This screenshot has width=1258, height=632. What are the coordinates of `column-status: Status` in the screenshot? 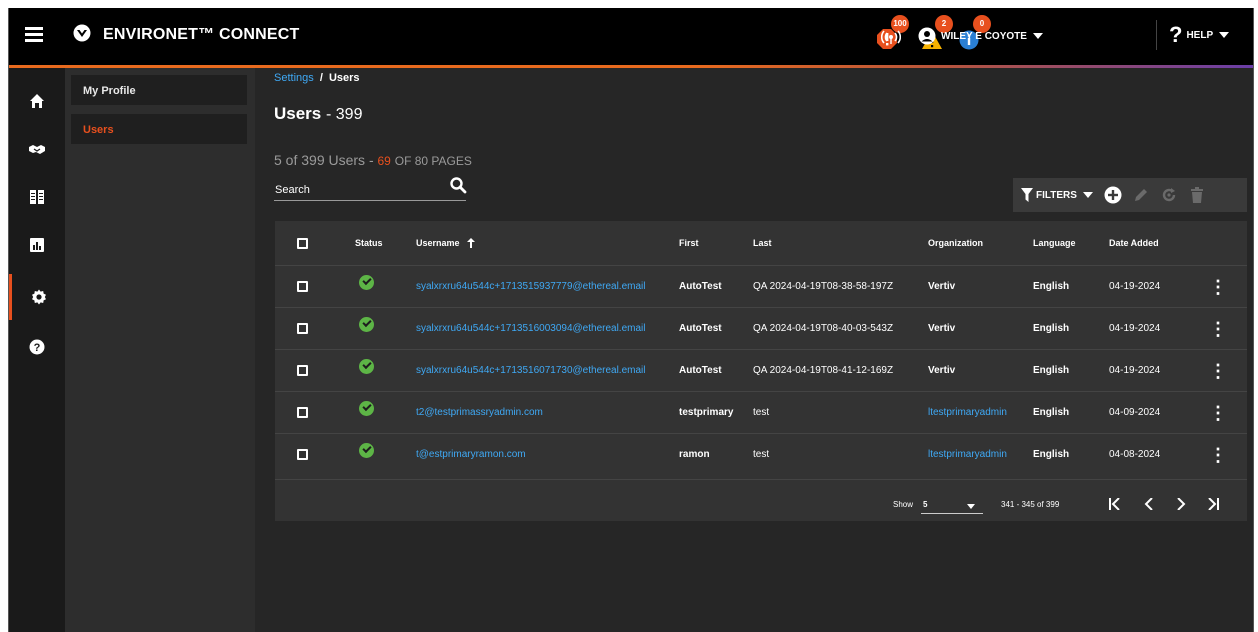 It's located at (369, 243).